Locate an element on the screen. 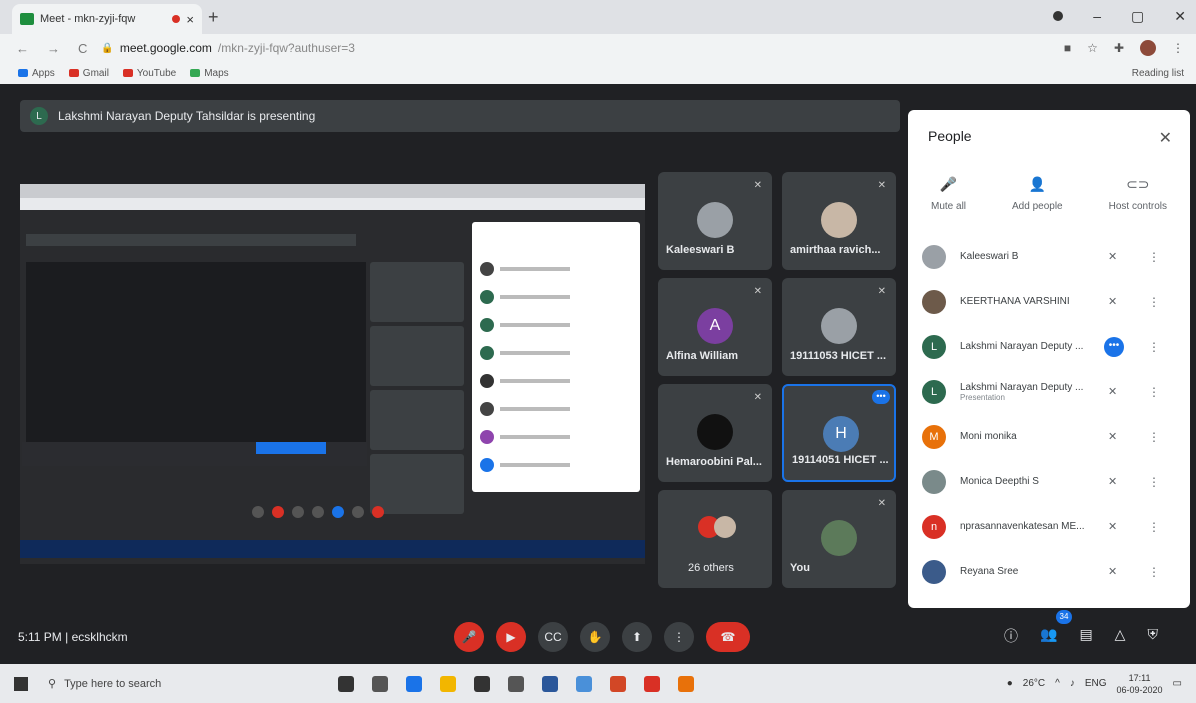 The image size is (1196, 703). reload-button: C is located at coordinates (82, 48).